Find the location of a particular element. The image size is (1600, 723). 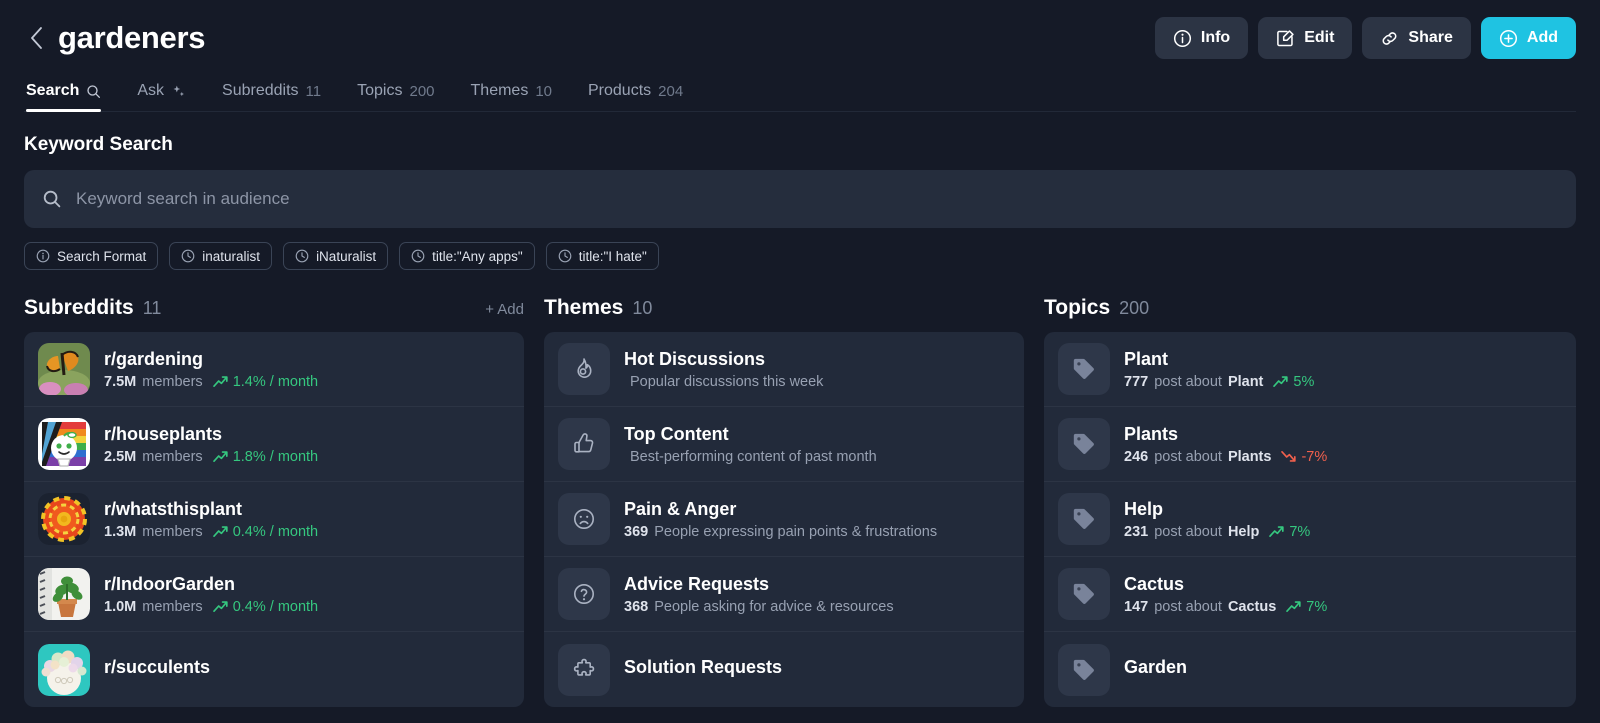

list-item: Plant 777 post about Plant 5% is located at coordinates (1310, 369).